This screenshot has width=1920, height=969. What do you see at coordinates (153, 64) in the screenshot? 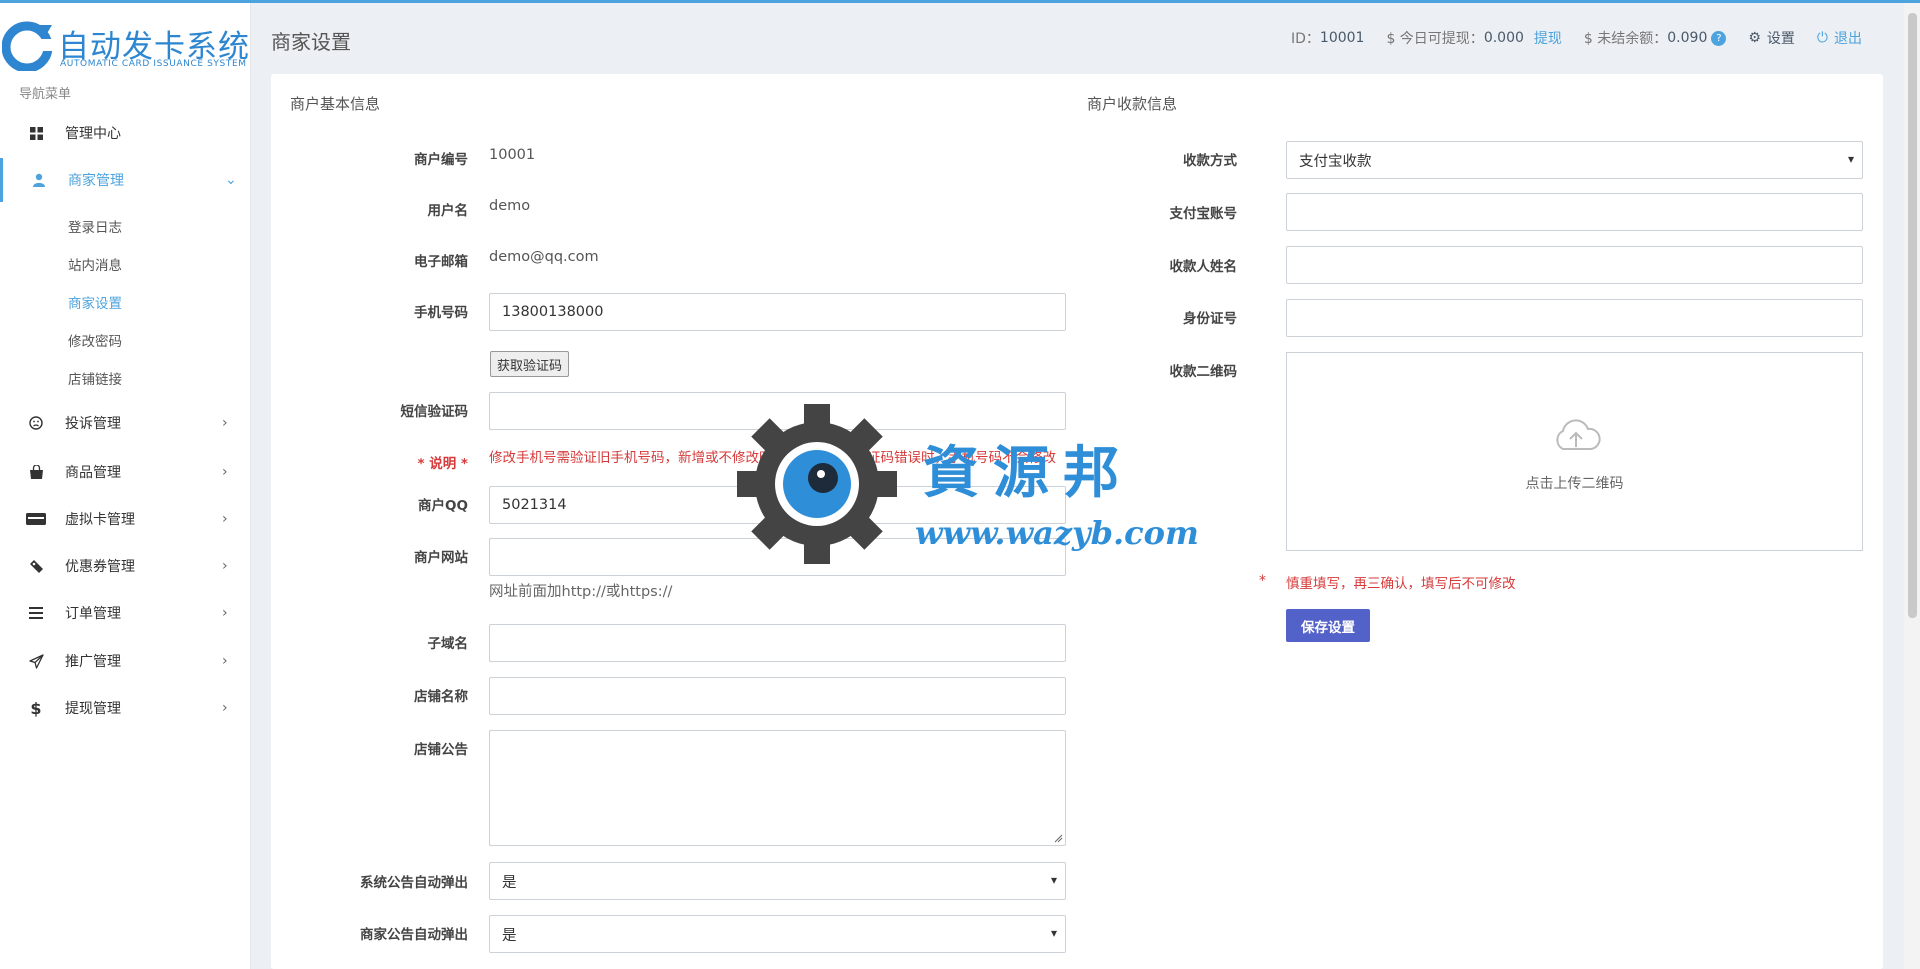
I see `logo-subtitle: AUTOMATIC CARD ISSUANCE SYSTEM` at bounding box center [153, 64].